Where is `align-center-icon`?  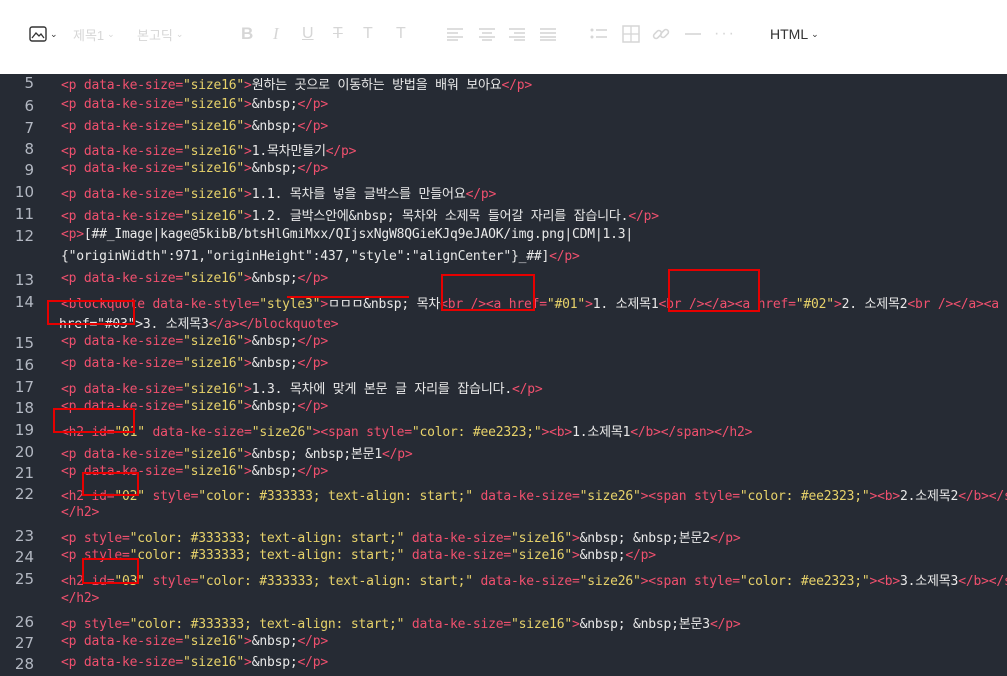 align-center-icon is located at coordinates (487, 34).